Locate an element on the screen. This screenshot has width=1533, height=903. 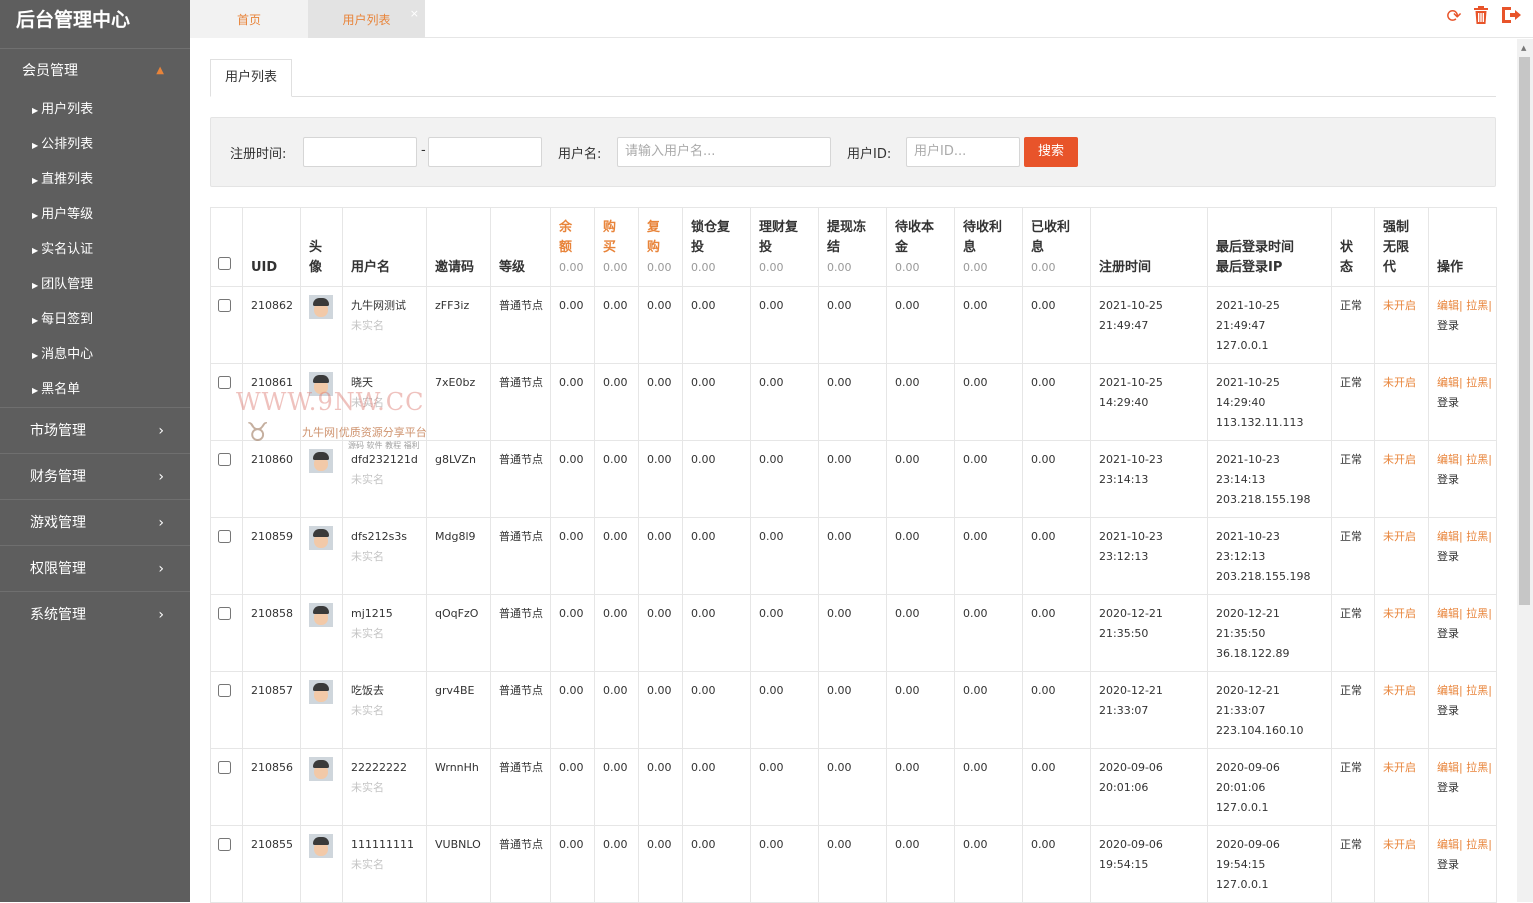
col-ops: 操作 is located at coordinates (1462, 247).